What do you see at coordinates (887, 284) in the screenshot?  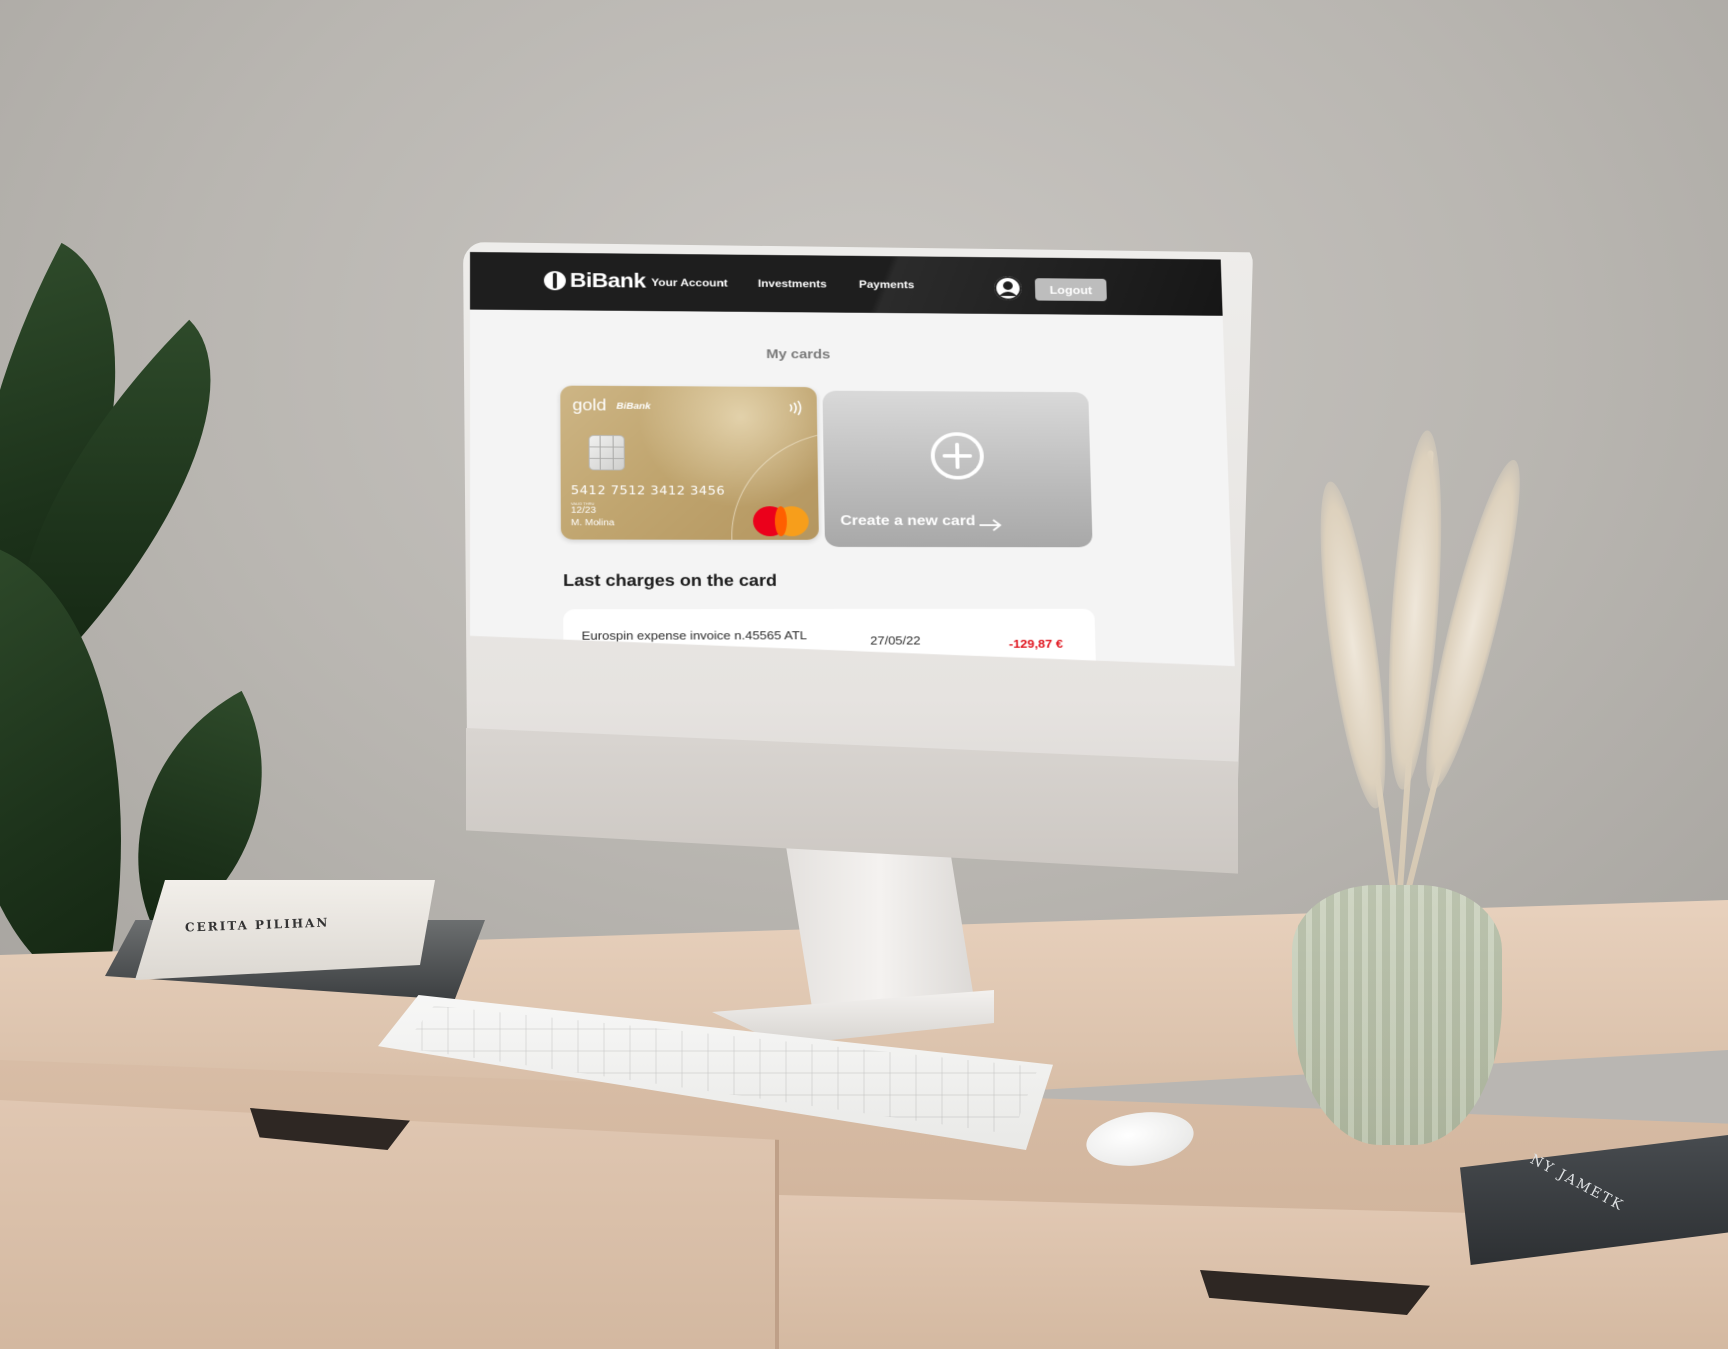 I see `nav-payments: Payments` at bounding box center [887, 284].